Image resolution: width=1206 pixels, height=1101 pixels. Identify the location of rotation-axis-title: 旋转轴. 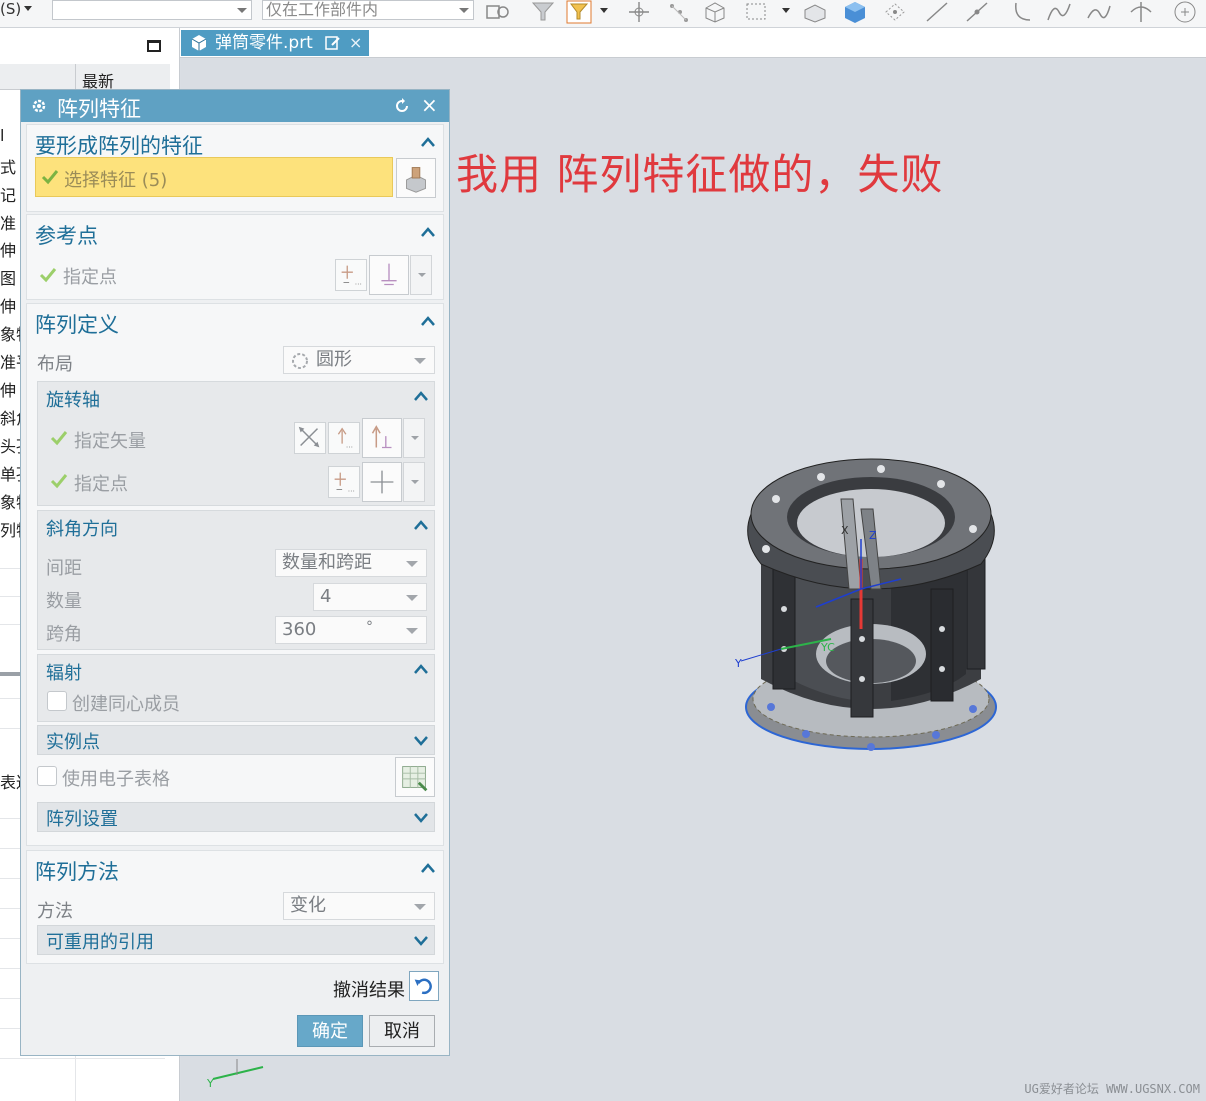
(73, 399).